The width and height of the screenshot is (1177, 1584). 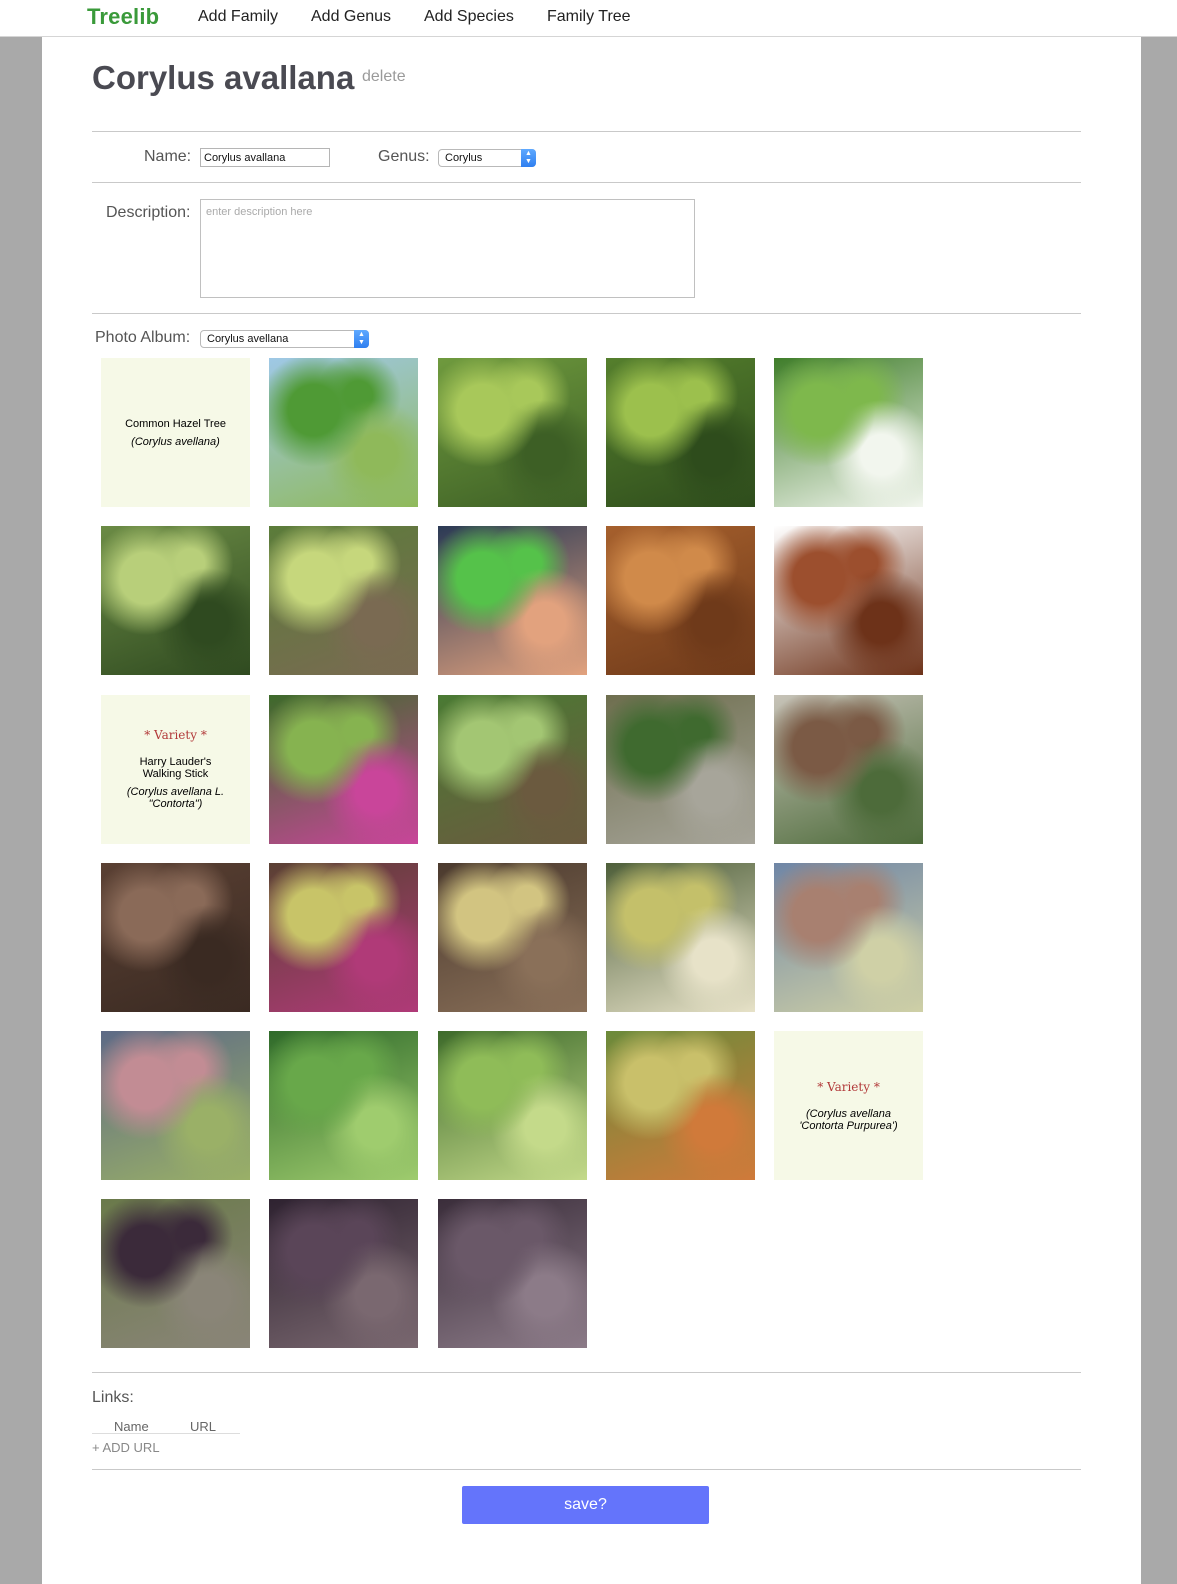 What do you see at coordinates (265, 157) in the screenshot?
I see `name-input` at bounding box center [265, 157].